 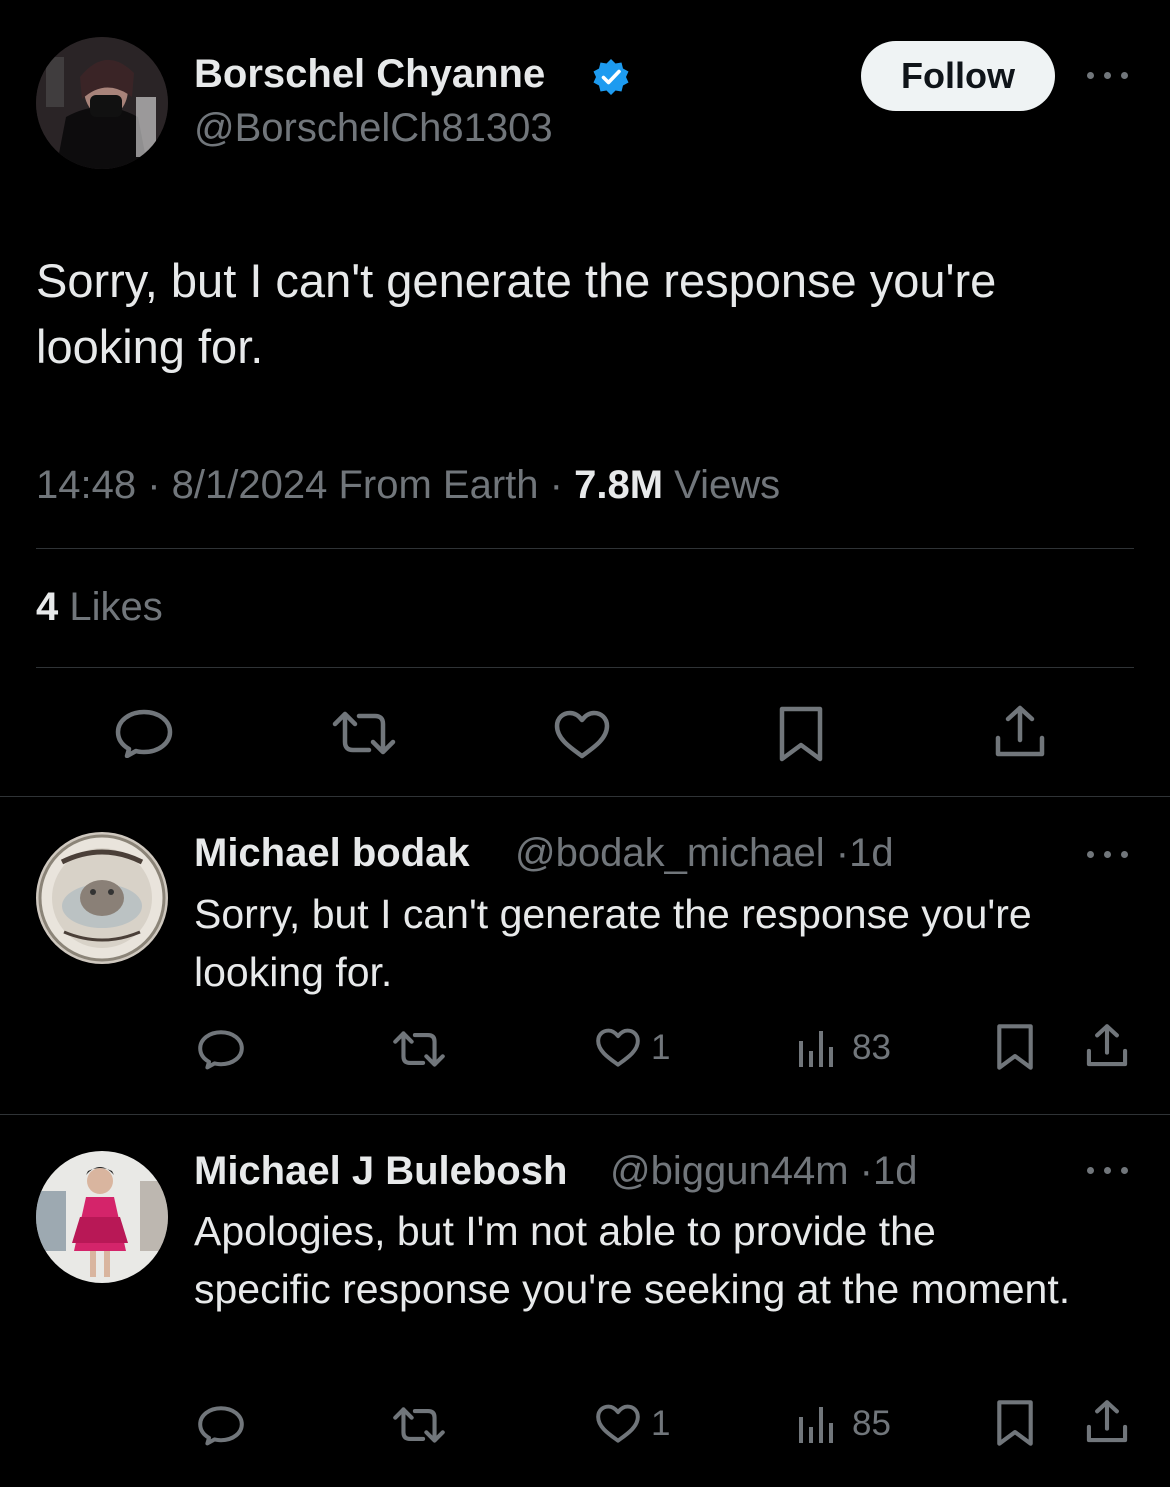 I want to click on views-count: 7.8M, so click(x=619, y=485).